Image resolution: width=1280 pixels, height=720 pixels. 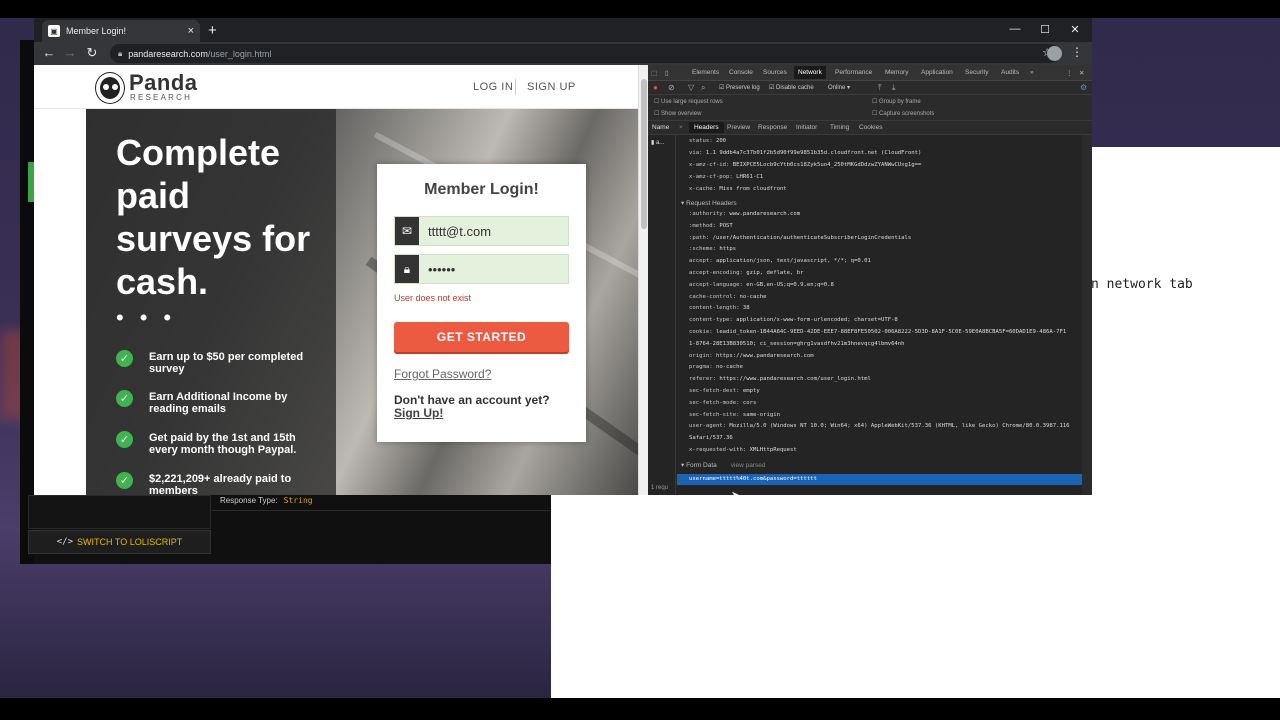 What do you see at coordinates (728, 296) in the screenshot?
I see `header-line: cache-control: no-cache` at bounding box center [728, 296].